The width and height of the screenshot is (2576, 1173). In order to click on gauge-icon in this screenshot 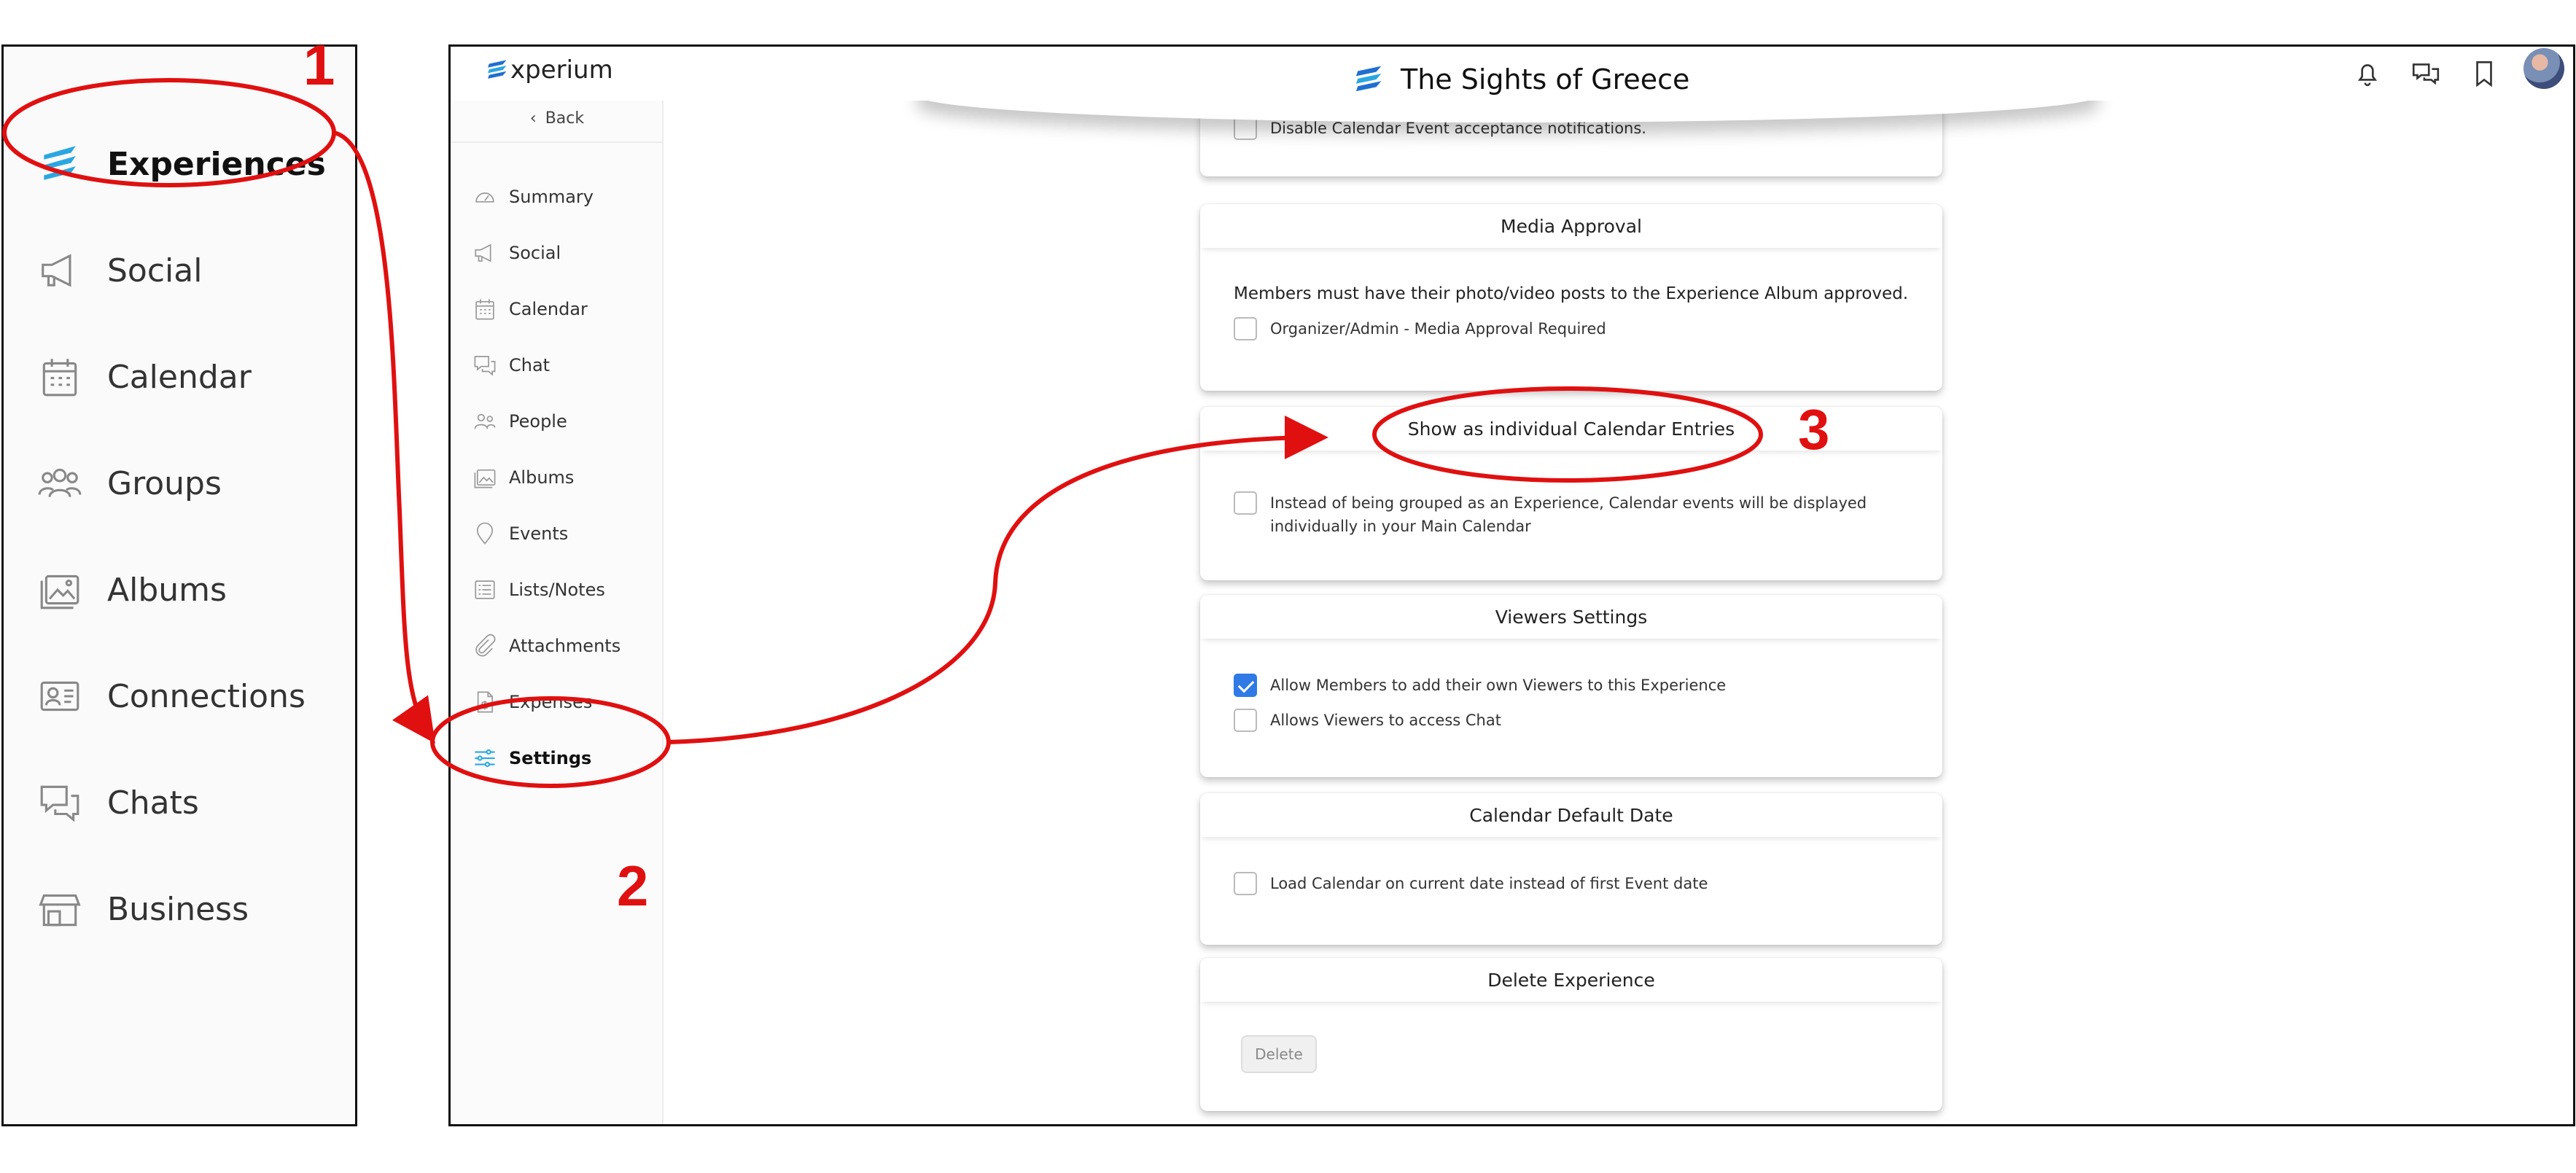, I will do `click(484, 197)`.